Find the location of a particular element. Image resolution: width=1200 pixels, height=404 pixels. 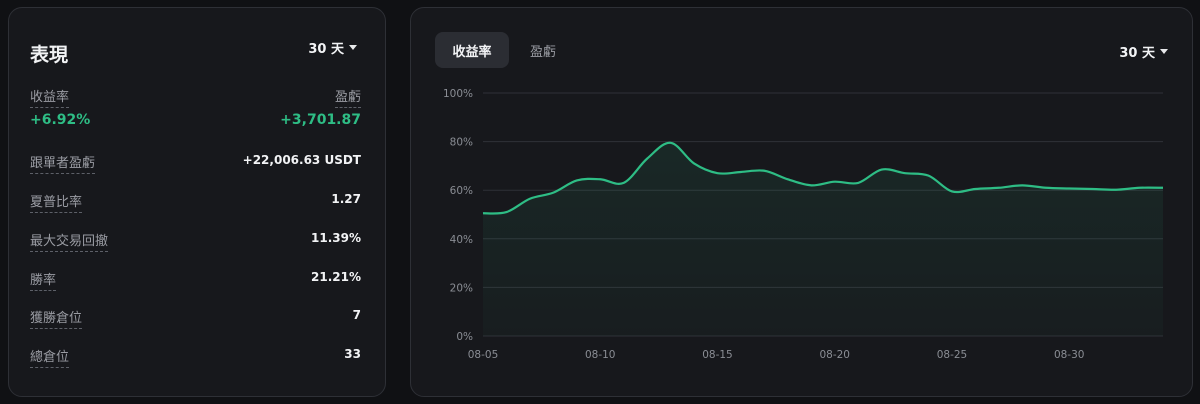

stat-label-winning-positions: 獲勝倉位 is located at coordinates (56, 318).